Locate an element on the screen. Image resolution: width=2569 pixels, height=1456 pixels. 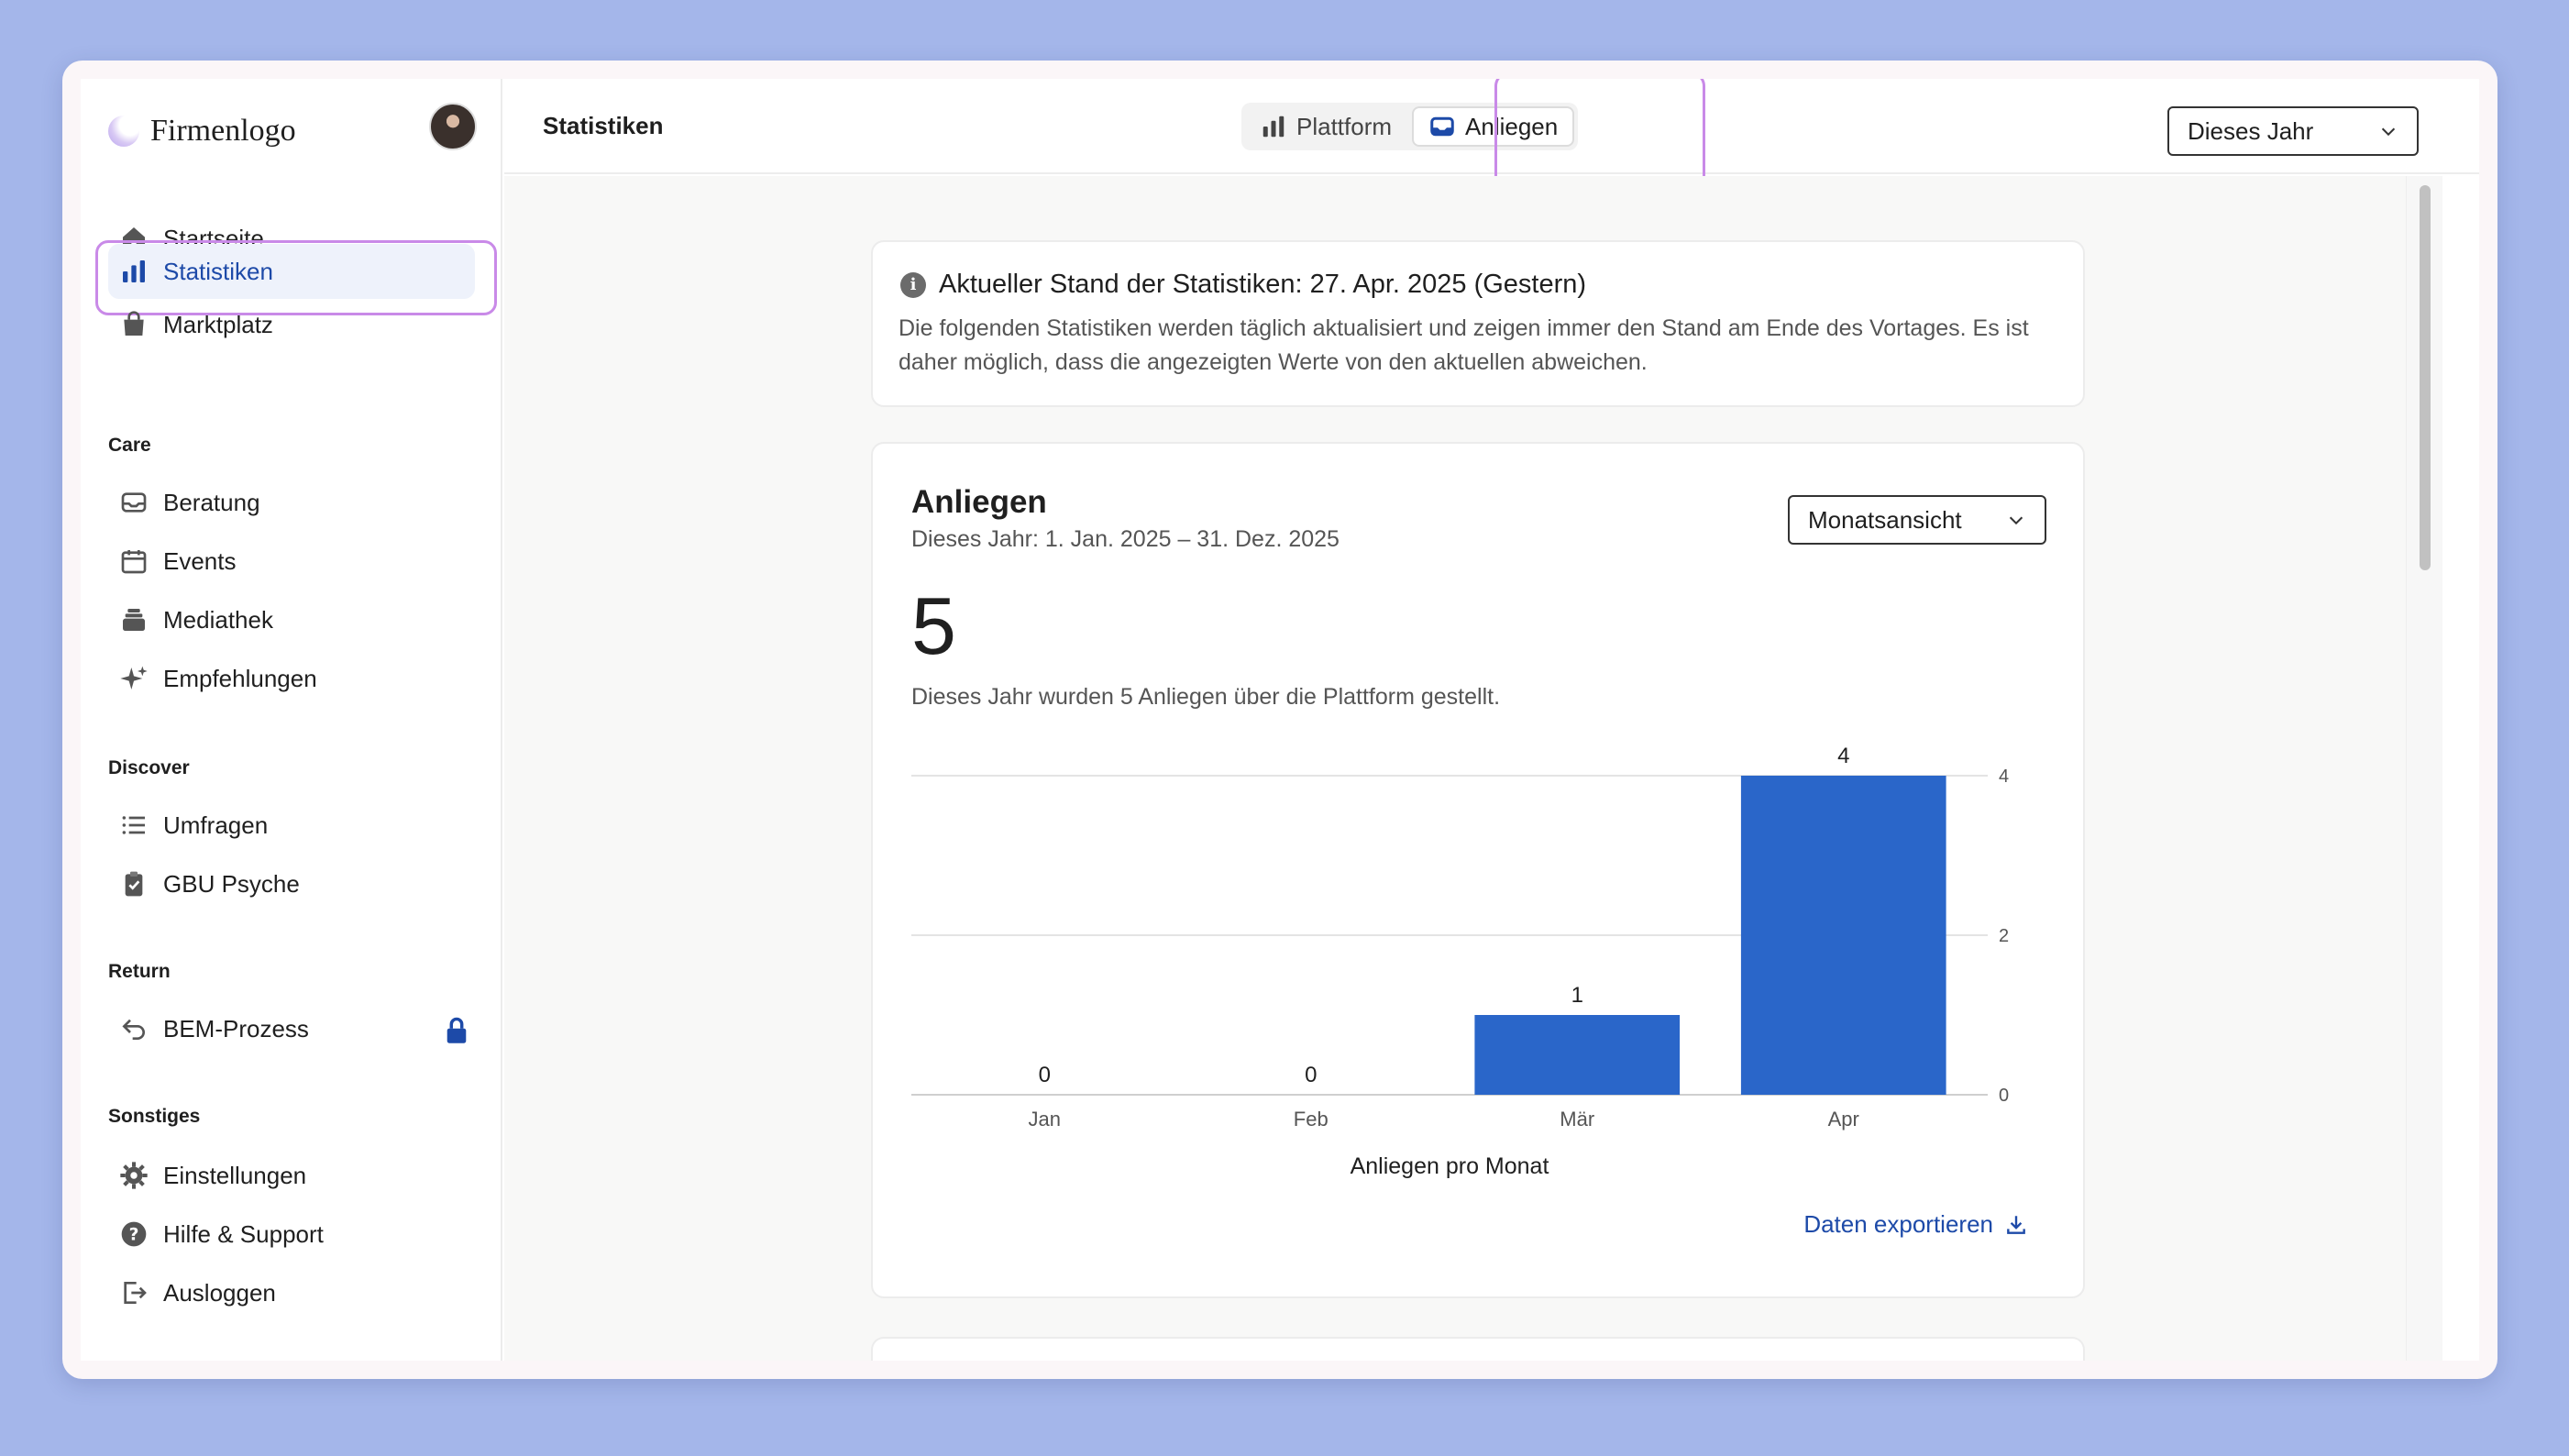
sidebar-item-label: Einstellungen is located at coordinates (235, 1175).